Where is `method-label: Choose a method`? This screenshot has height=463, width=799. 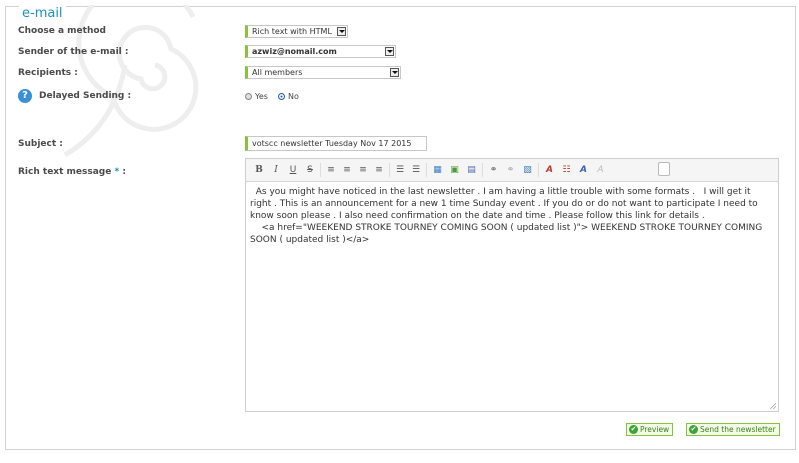
method-label: Choose a method is located at coordinates (62, 31).